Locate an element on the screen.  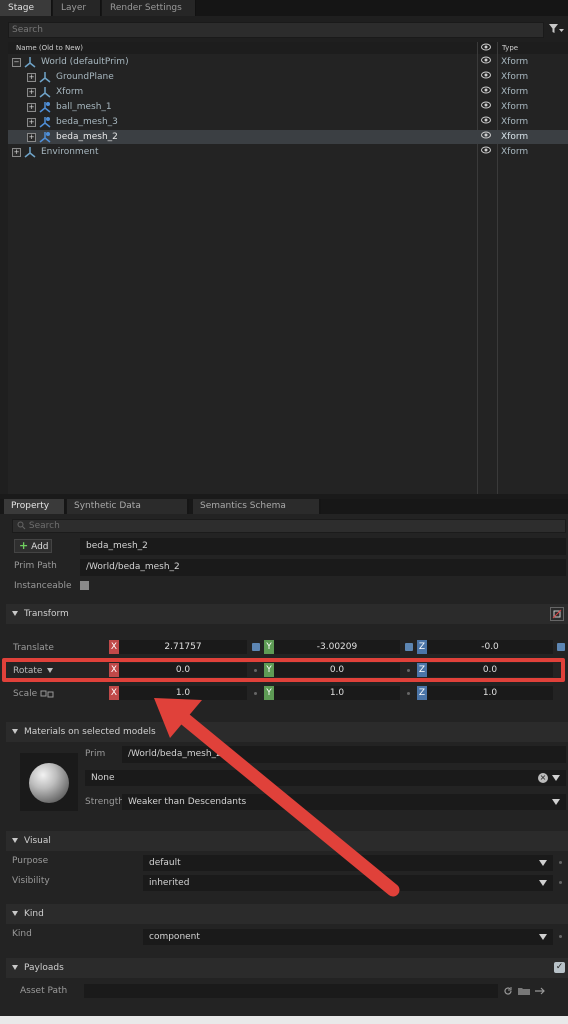
annotation-arrow is located at coordinates (277, 797).